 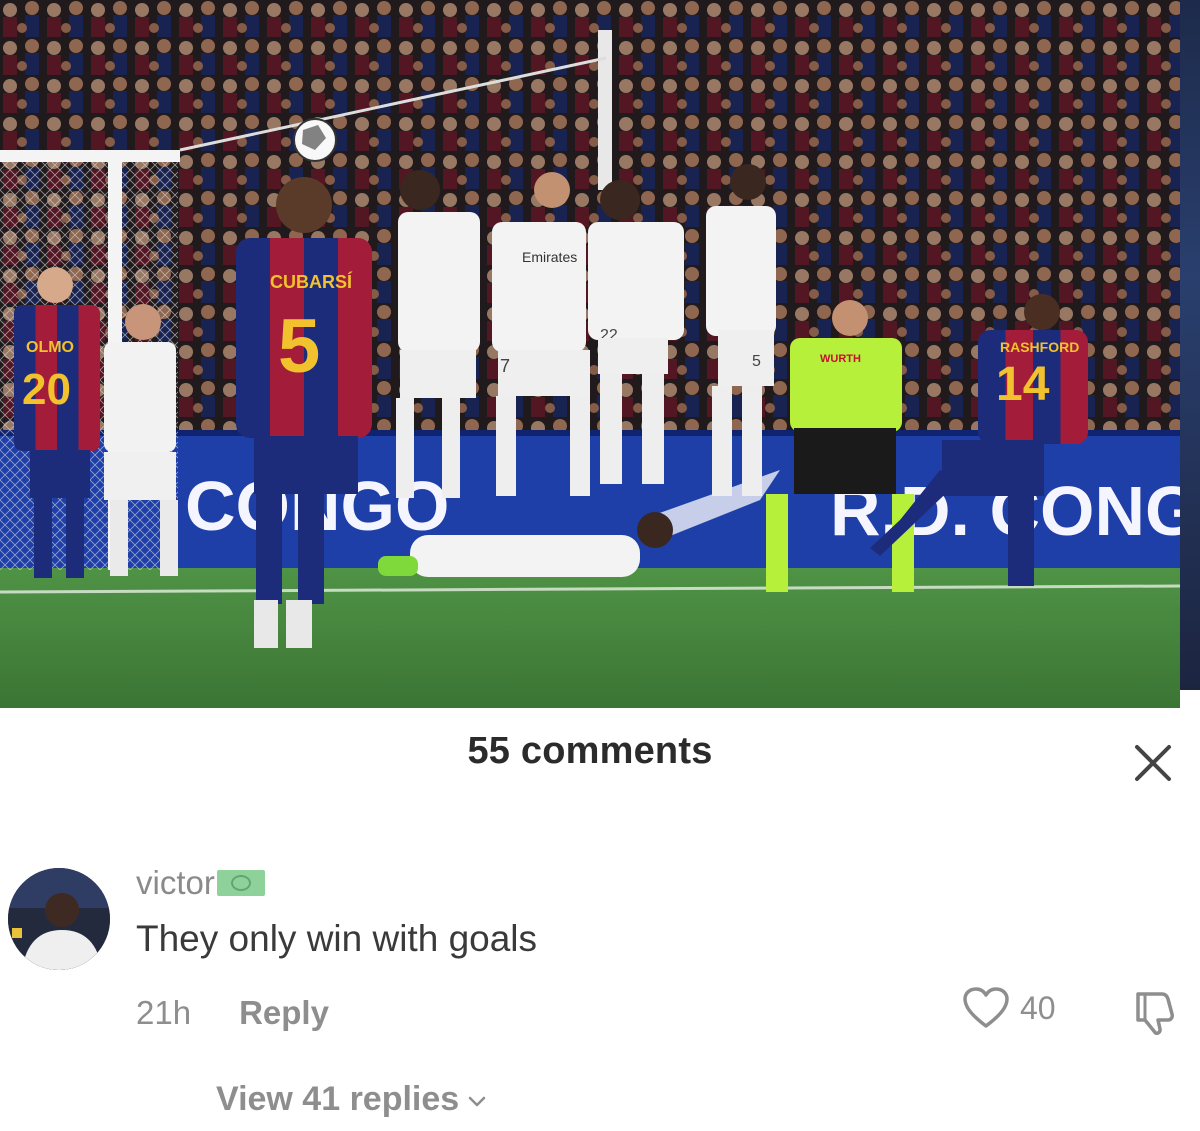 I want to click on svg-text: Emirates, so click(x=549, y=257).